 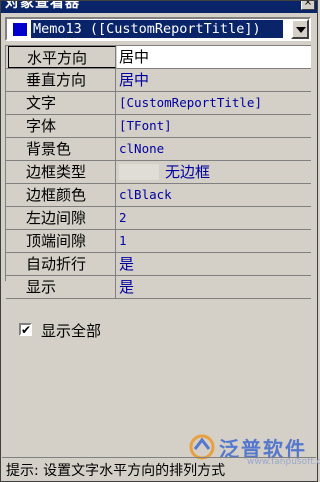 I want to click on property-row-font: 字体 [TFont], so click(x=158, y=126).